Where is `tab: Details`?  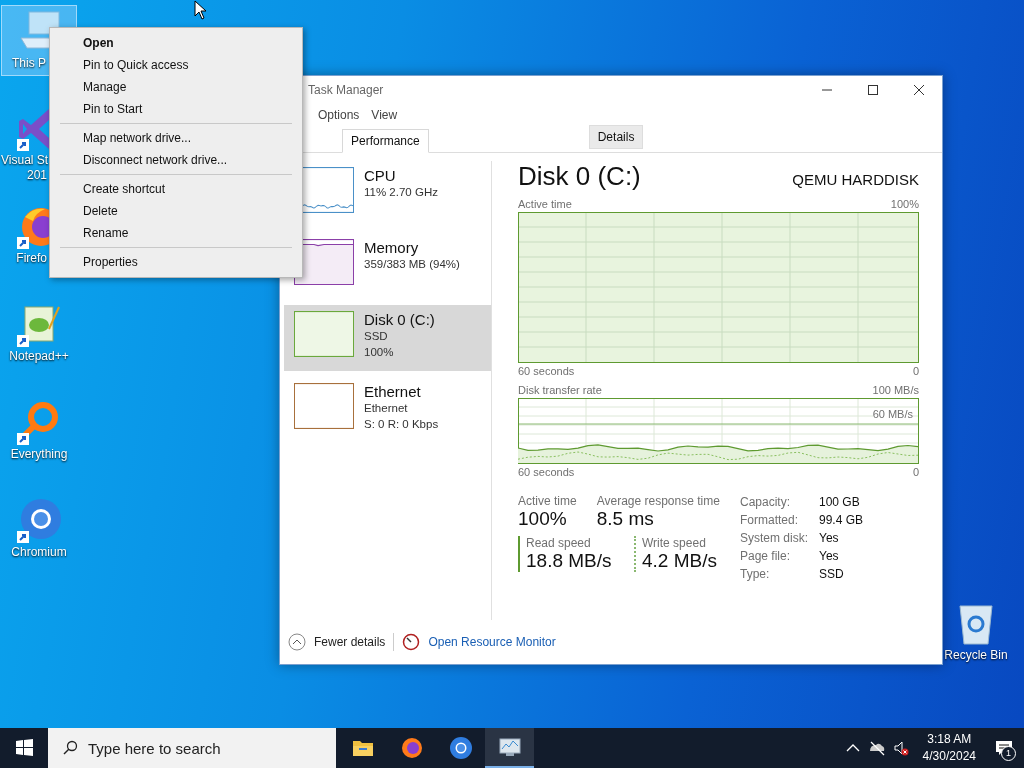
tab: Details is located at coordinates (616, 137).